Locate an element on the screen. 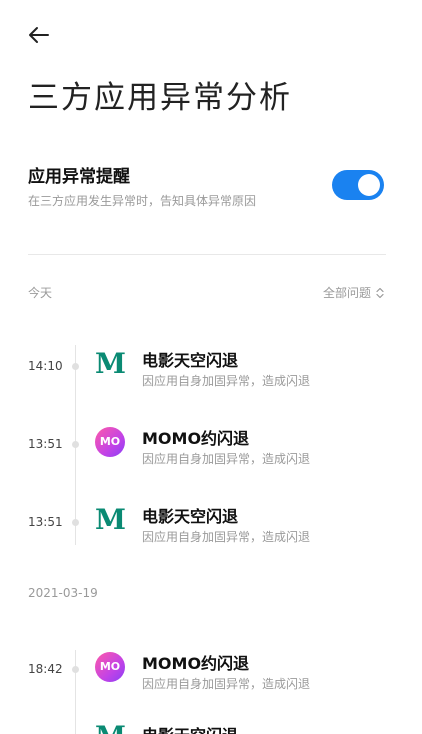 This screenshot has height=734, width=422. toggle-knob is located at coordinates (369, 185).